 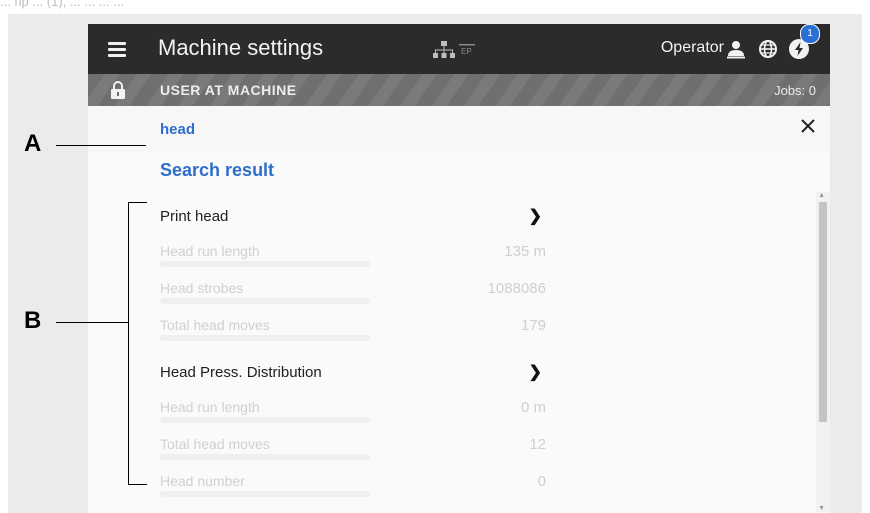 What do you see at coordinates (821, 508) in the screenshot?
I see `scroll-down-arrow-icon: ▼` at bounding box center [821, 508].